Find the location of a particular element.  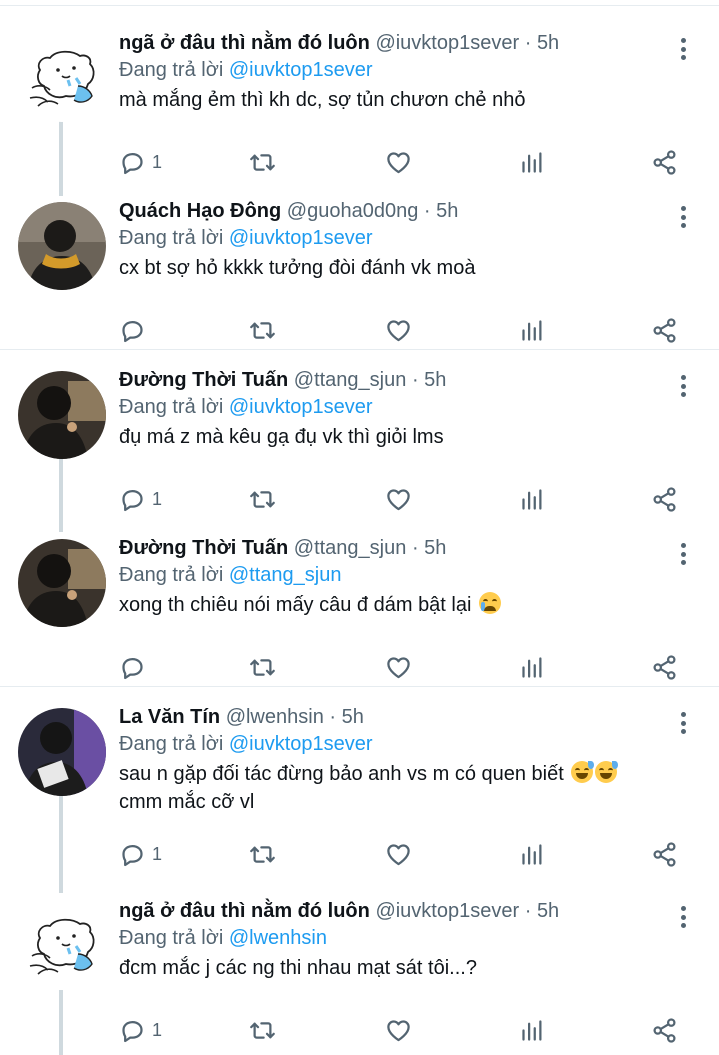

tweet-actions is located at coordinates (404, 331).